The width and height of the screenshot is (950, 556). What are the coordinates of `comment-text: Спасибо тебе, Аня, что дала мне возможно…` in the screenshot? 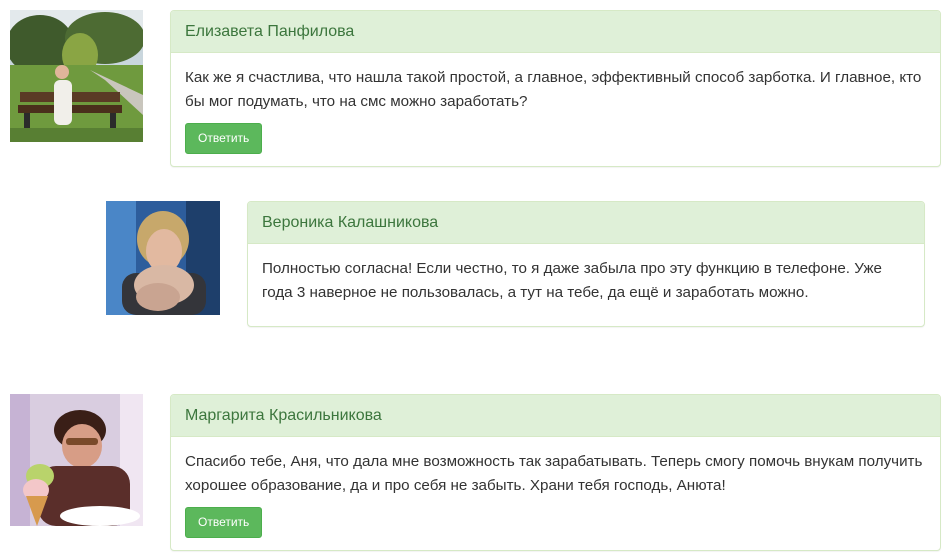 It's located at (554, 473).